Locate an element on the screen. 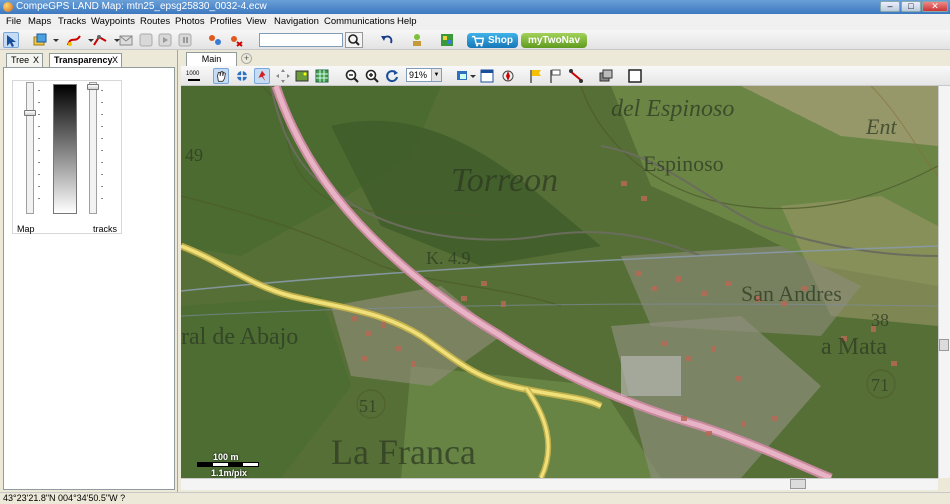 This screenshot has width=950, height=504. waypoints-remove-icon is located at coordinates (236, 40).